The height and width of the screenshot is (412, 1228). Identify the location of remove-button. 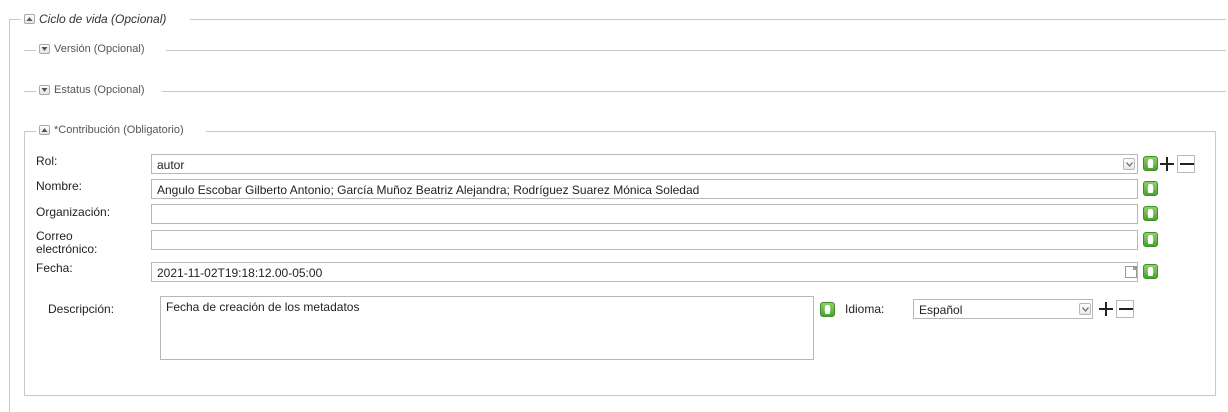
(1186, 164).